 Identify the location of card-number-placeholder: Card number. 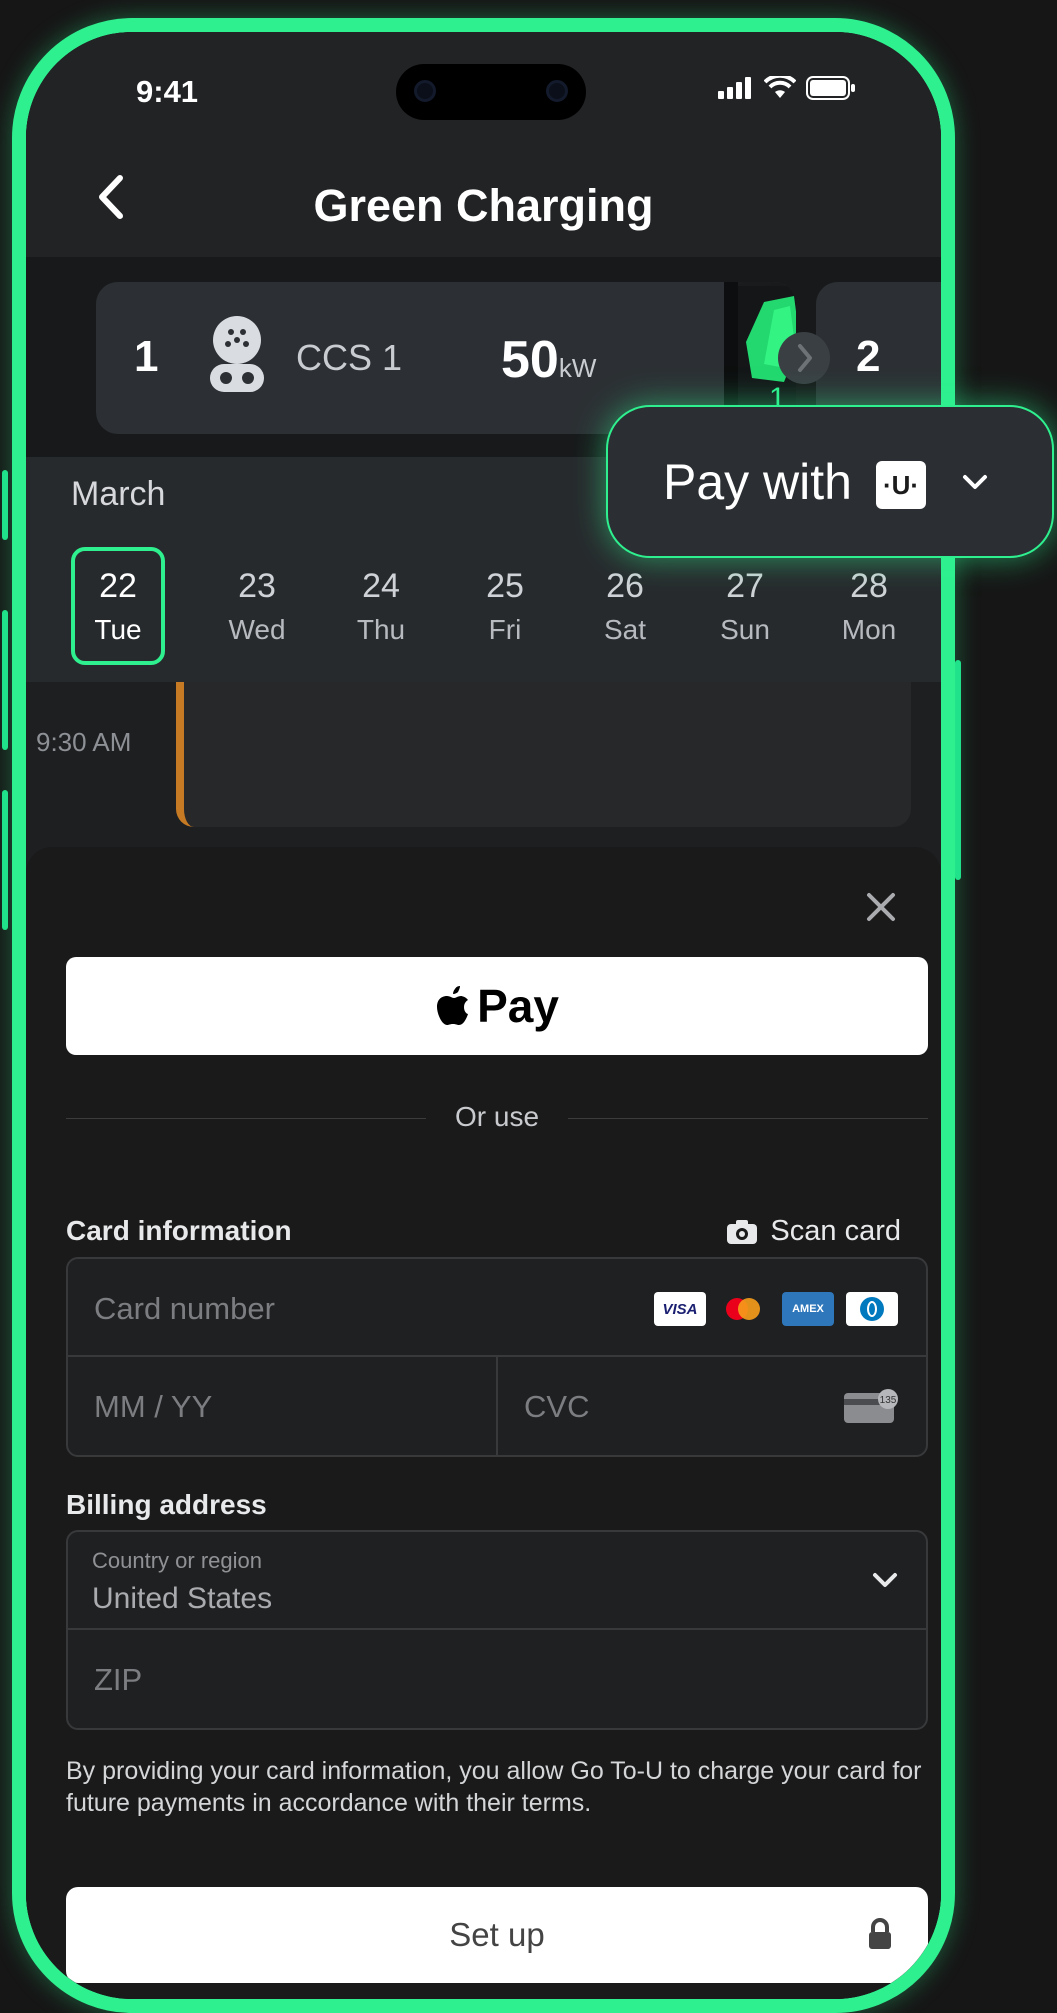
(184, 1308).